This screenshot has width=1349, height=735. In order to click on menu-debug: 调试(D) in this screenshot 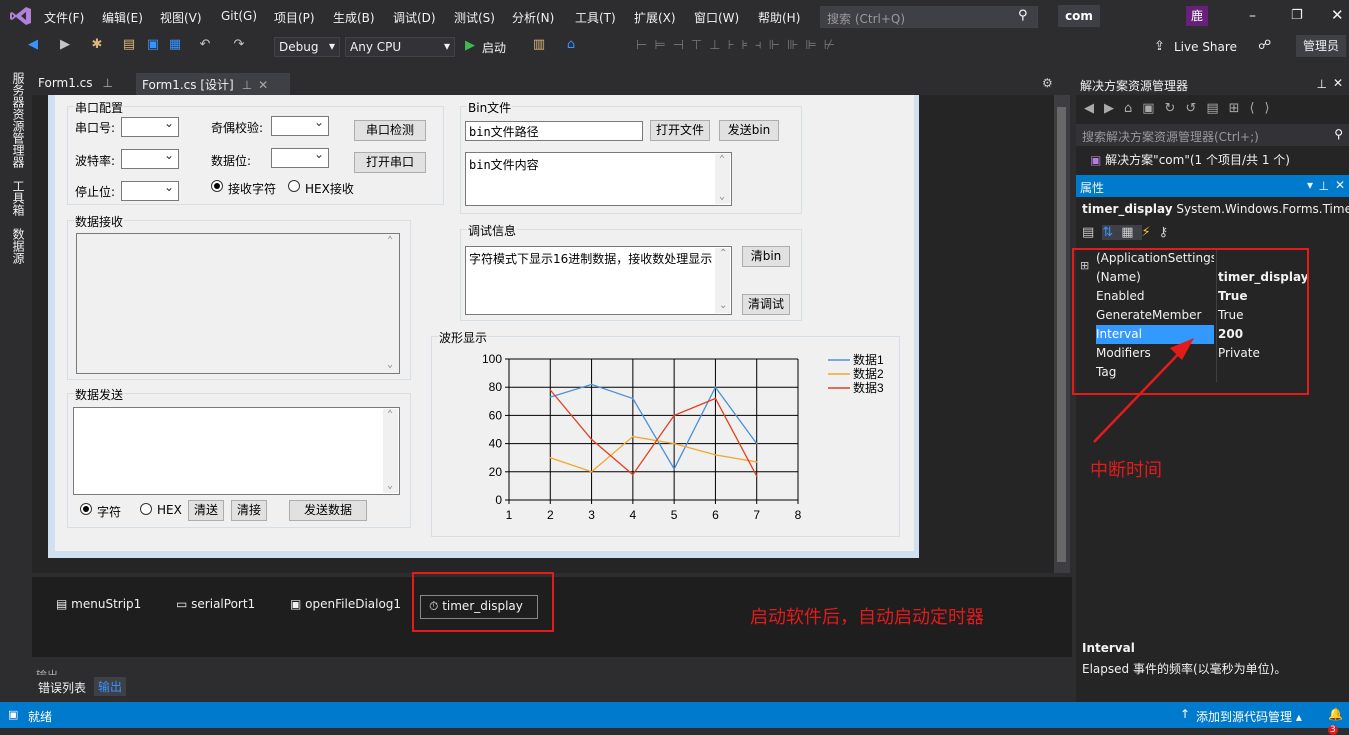, I will do `click(414, 17)`.